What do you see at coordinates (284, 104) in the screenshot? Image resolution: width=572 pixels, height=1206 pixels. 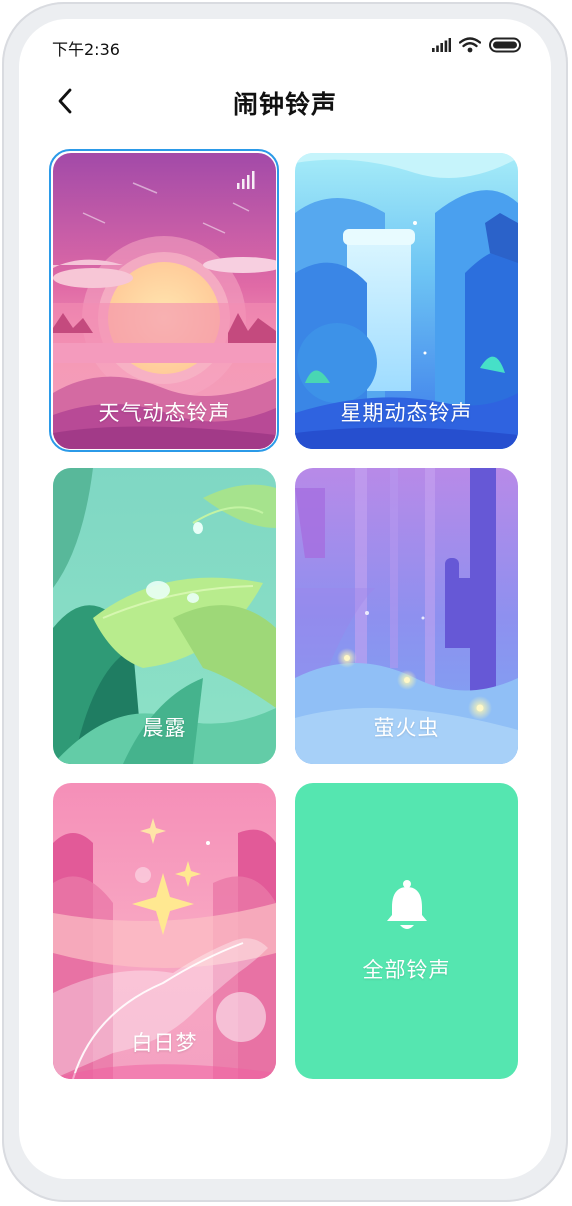 I see `page-title: 闹钟铃声` at bounding box center [284, 104].